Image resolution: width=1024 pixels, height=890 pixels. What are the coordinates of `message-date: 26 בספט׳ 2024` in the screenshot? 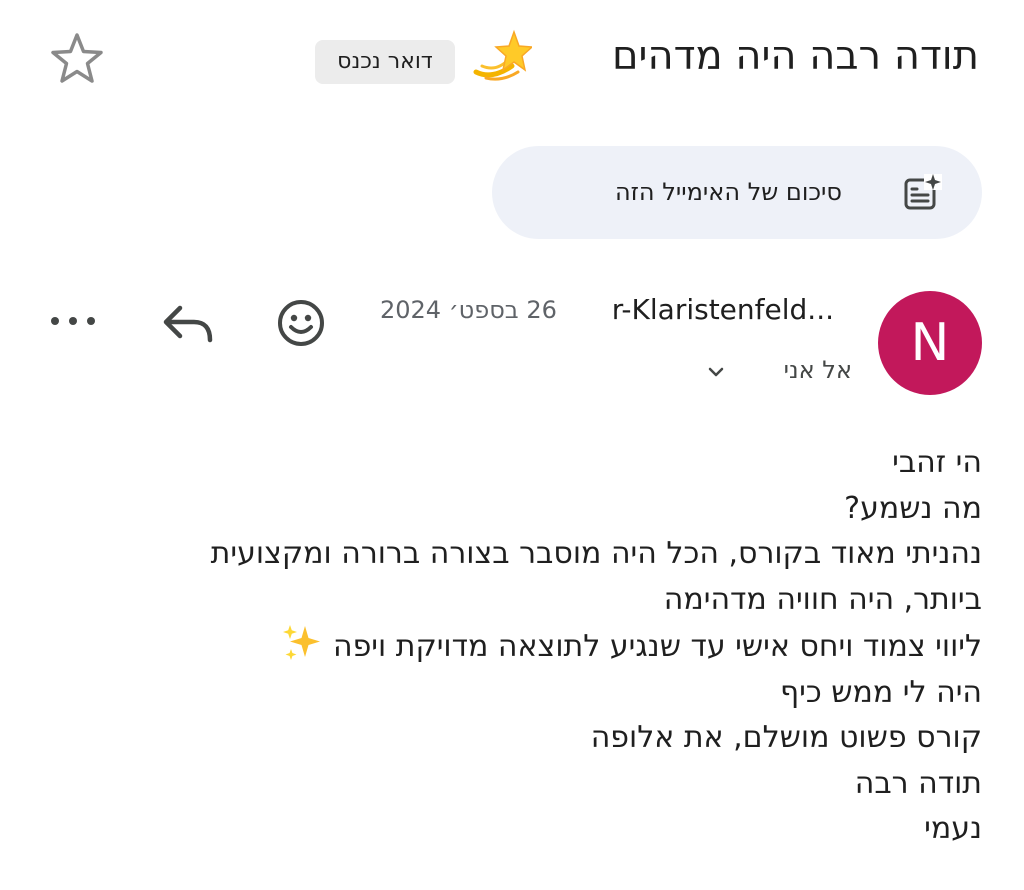 It's located at (468, 310).